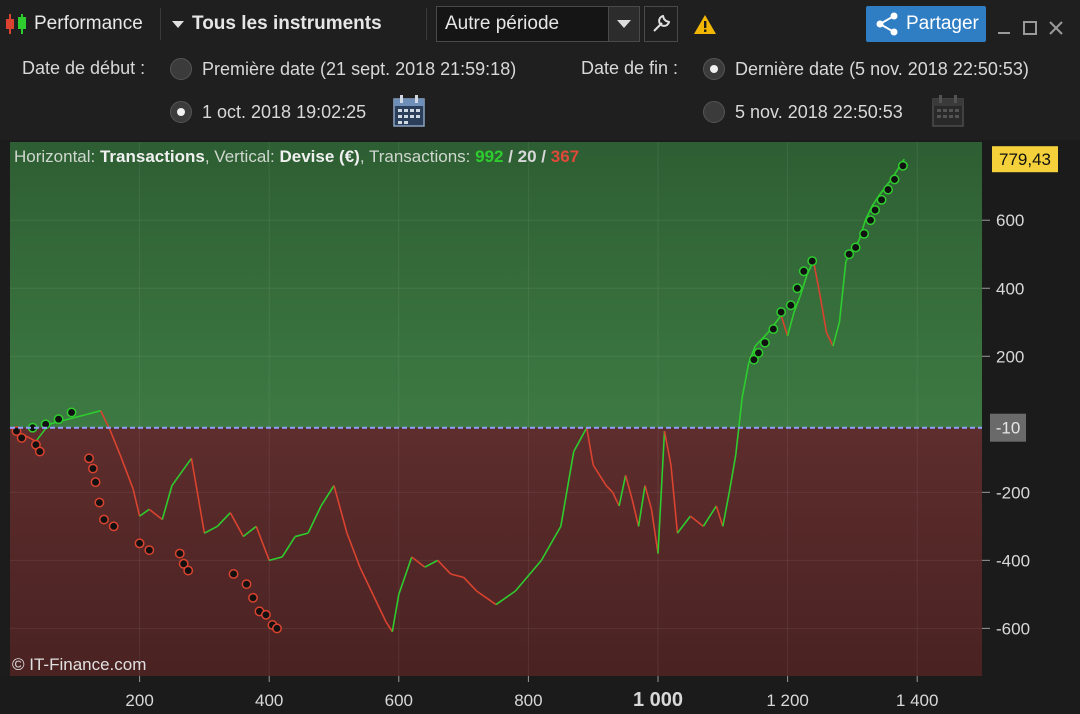  What do you see at coordinates (17, 24) in the screenshot?
I see `candlestick-icon` at bounding box center [17, 24].